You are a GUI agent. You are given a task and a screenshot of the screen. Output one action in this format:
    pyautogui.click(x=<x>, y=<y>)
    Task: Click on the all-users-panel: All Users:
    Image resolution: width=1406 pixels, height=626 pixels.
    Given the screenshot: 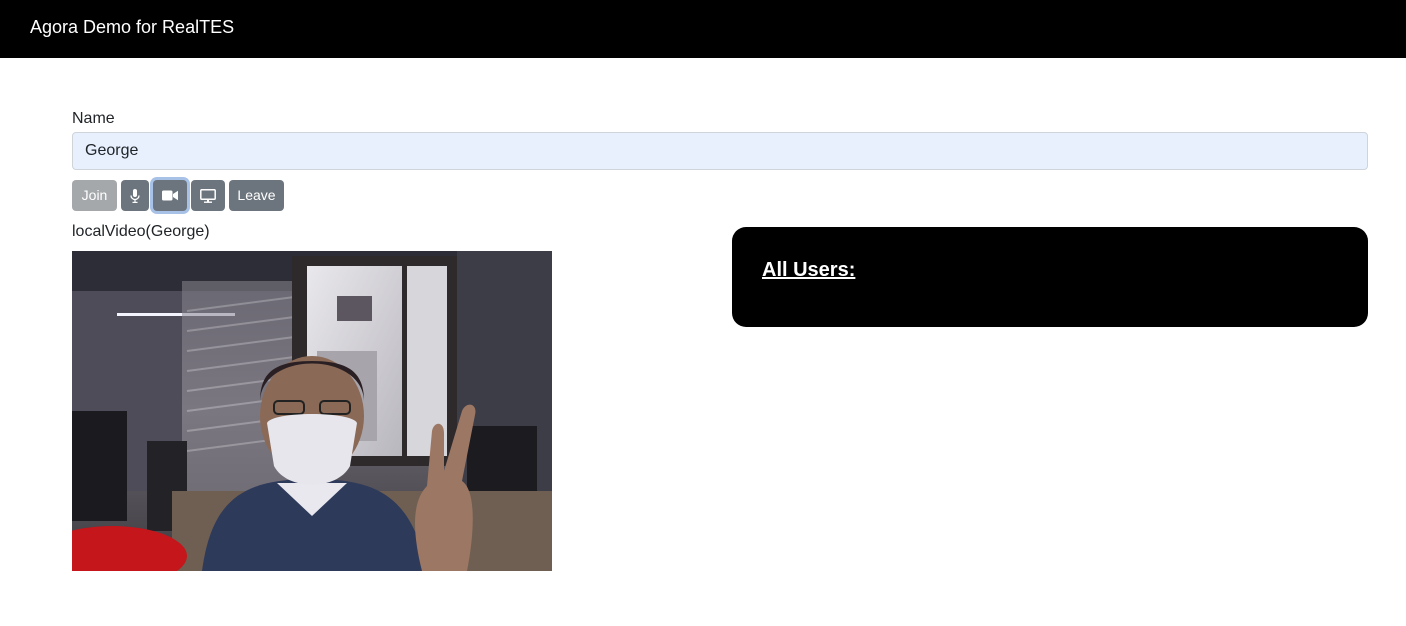 What is the action you would take?
    pyautogui.click(x=1050, y=277)
    